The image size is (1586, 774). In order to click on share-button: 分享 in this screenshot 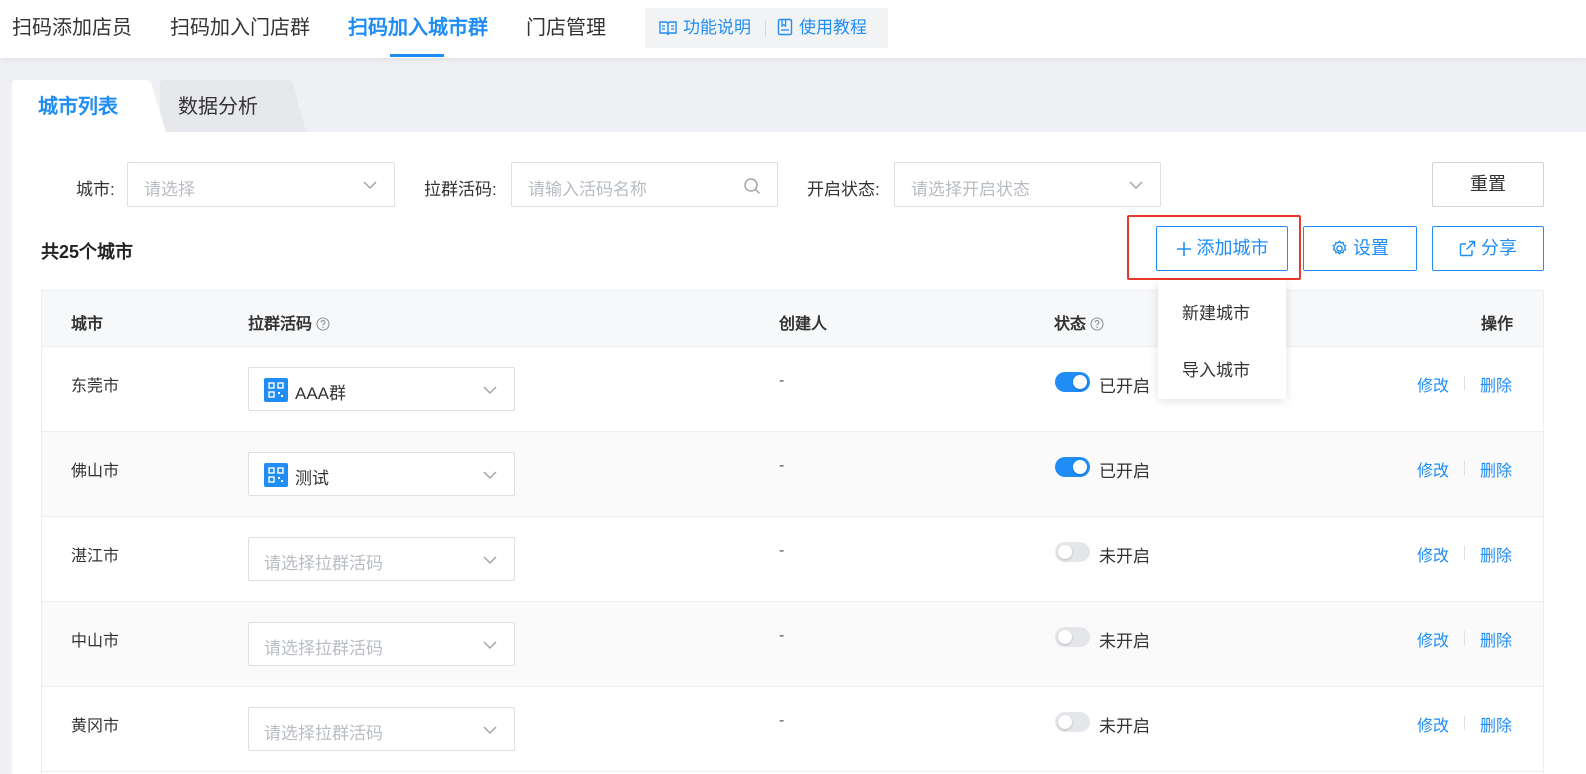, I will do `click(1488, 248)`.